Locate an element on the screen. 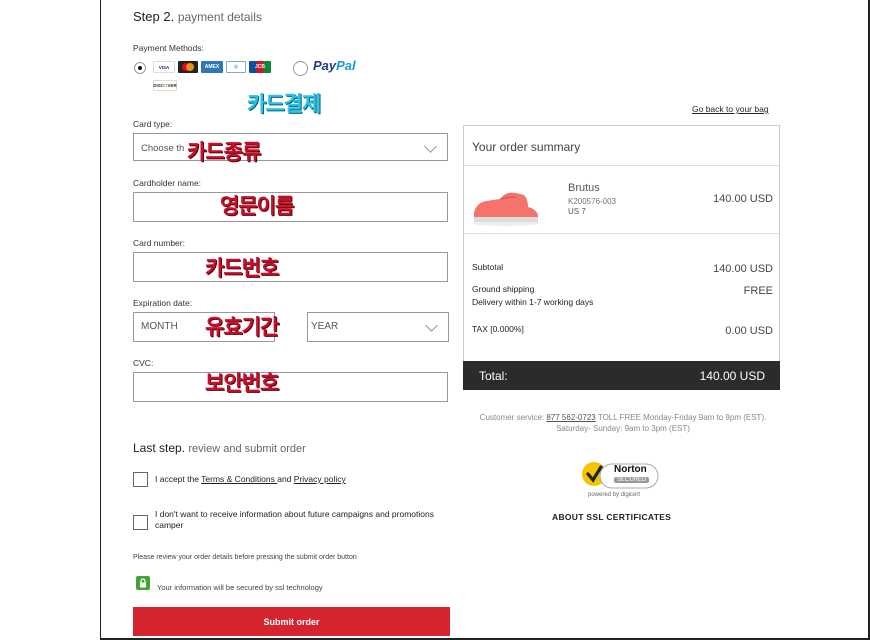 The image size is (870, 640). subtotal-label: Subtotal is located at coordinates (488, 267).